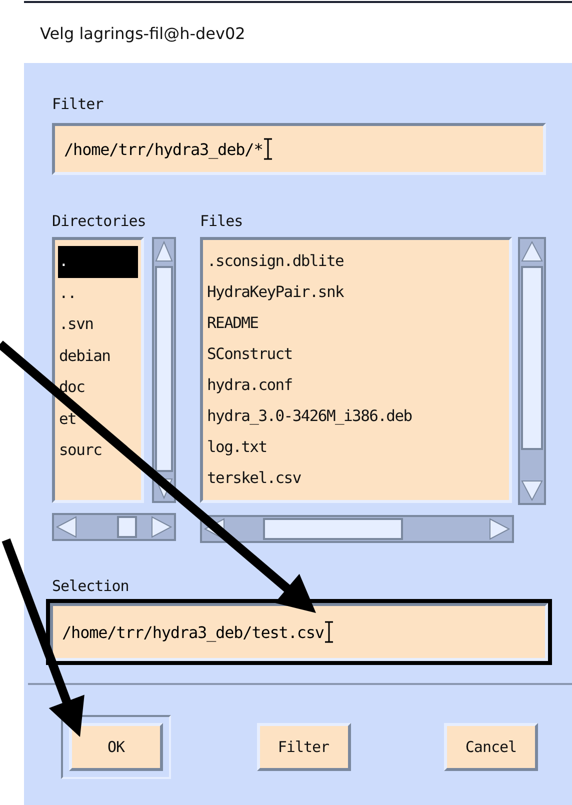  Describe the element at coordinates (356, 261) in the screenshot. I see `list-item: .sconsign.dblite` at that location.